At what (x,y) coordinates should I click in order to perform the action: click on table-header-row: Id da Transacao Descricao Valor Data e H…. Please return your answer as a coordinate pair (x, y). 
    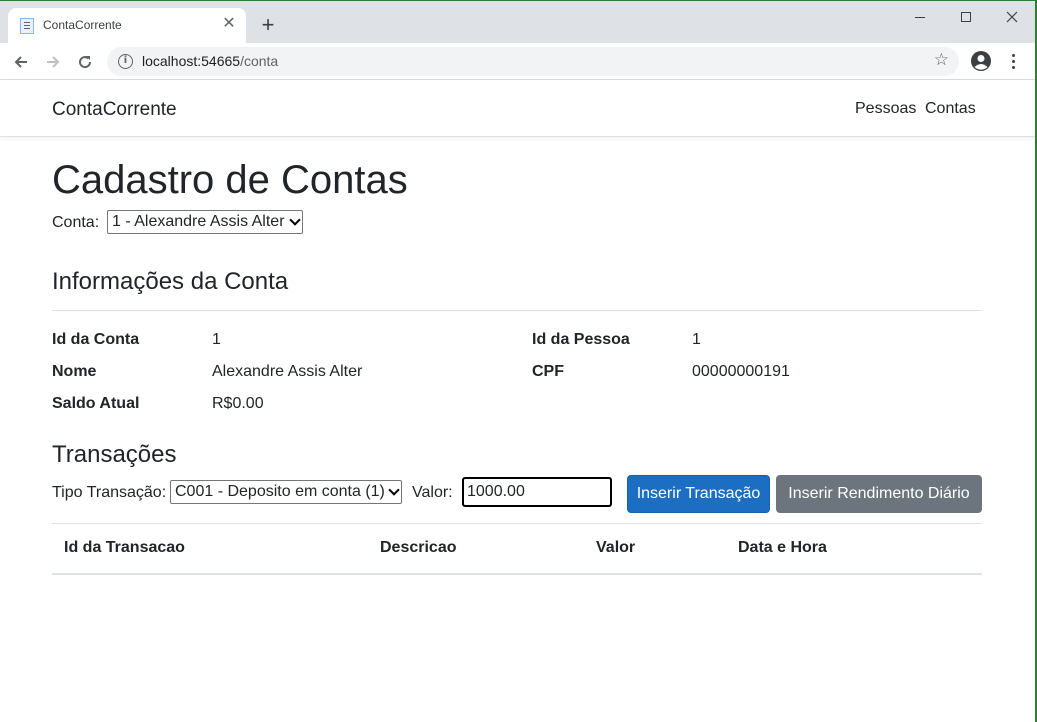
    Looking at the image, I should click on (517, 549).